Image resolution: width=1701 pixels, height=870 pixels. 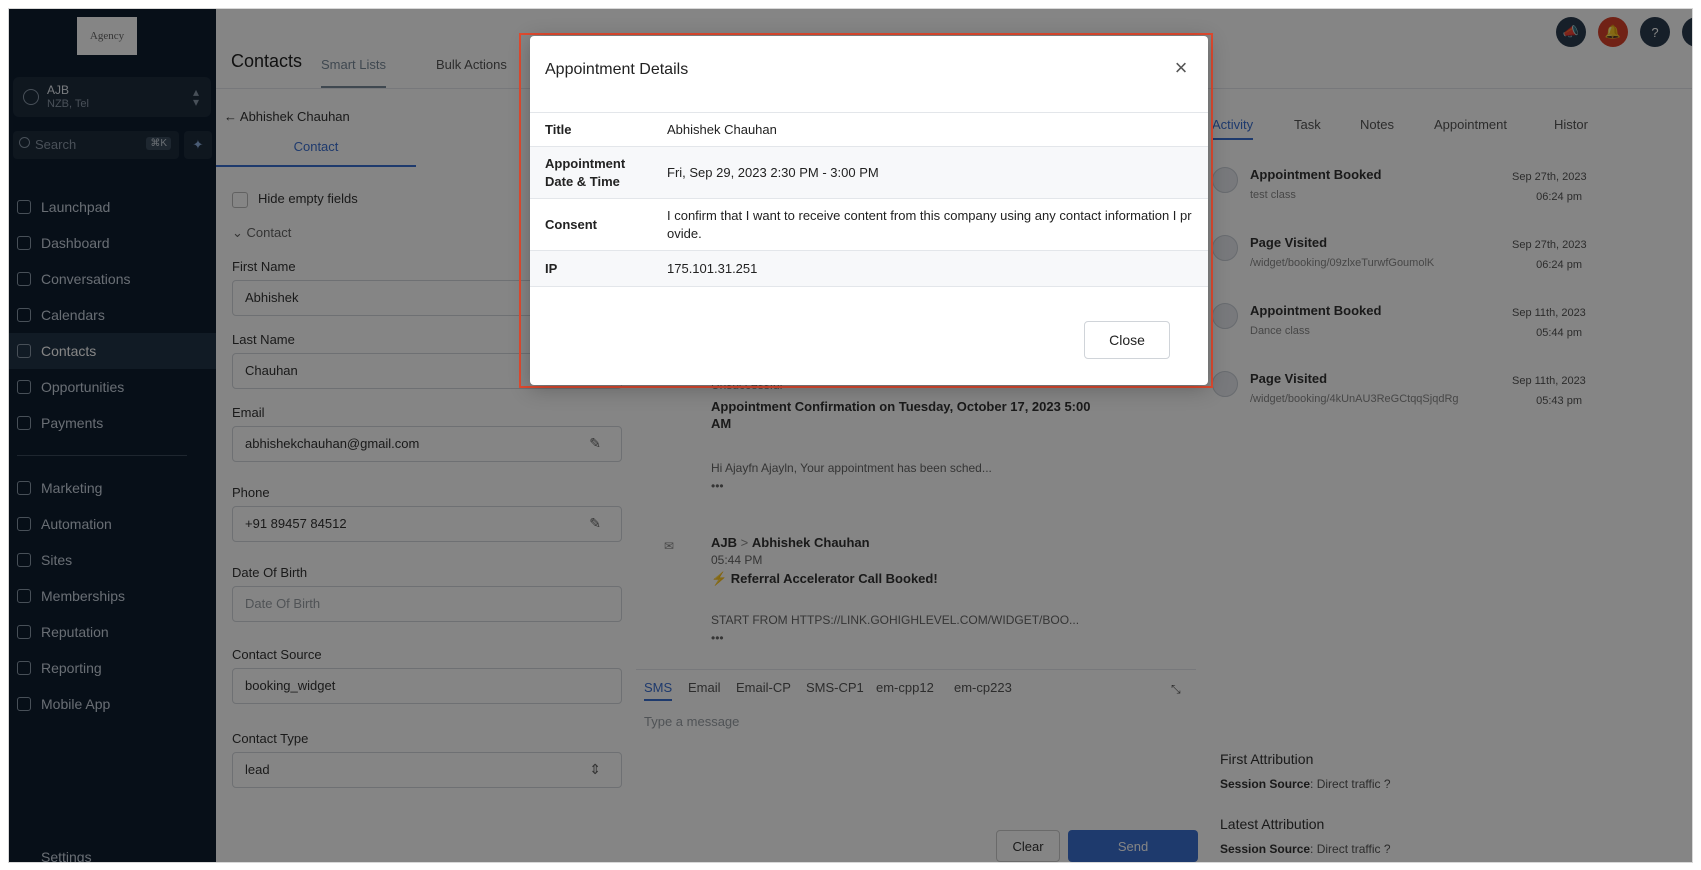 What do you see at coordinates (551, 268) in the screenshot?
I see `row-key: IP` at bounding box center [551, 268].